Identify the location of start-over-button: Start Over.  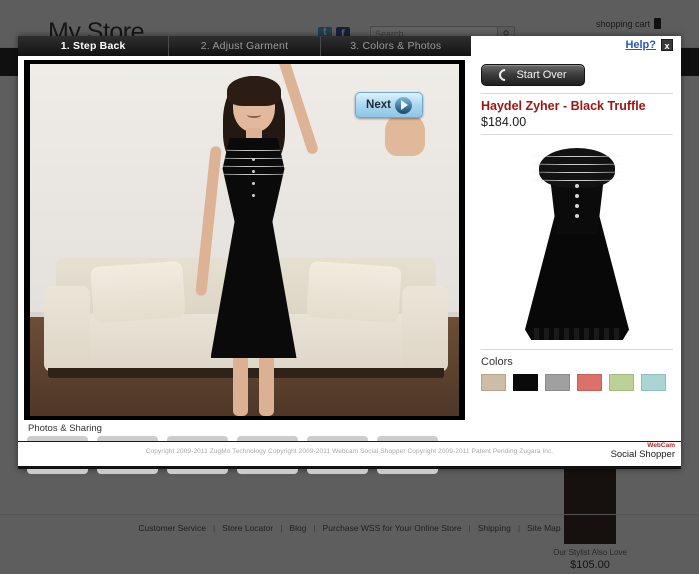
(533, 75).